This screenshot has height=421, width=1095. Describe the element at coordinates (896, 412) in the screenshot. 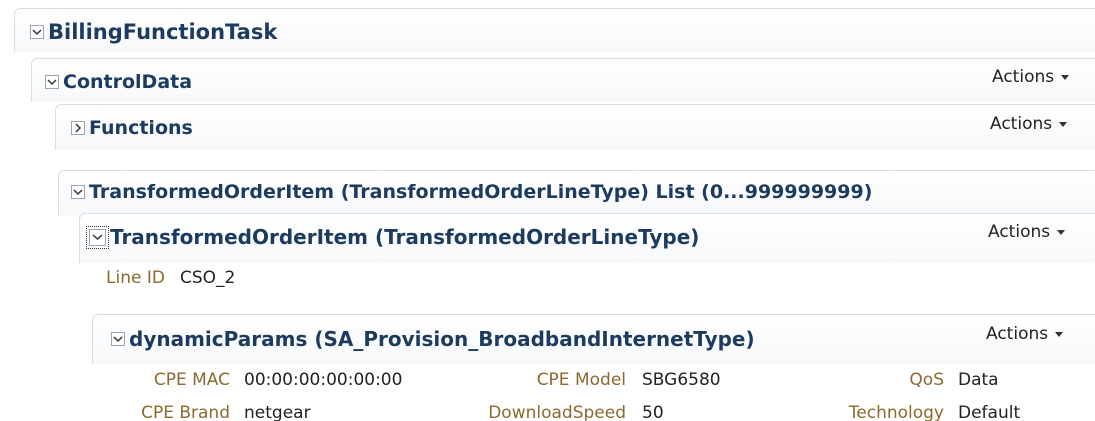

I see `technology-label: Technology` at that location.